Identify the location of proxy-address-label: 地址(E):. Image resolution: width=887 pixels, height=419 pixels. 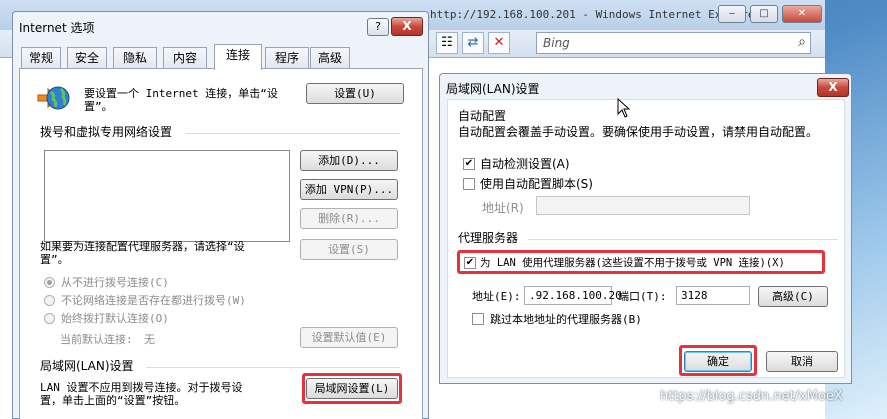
(496, 296).